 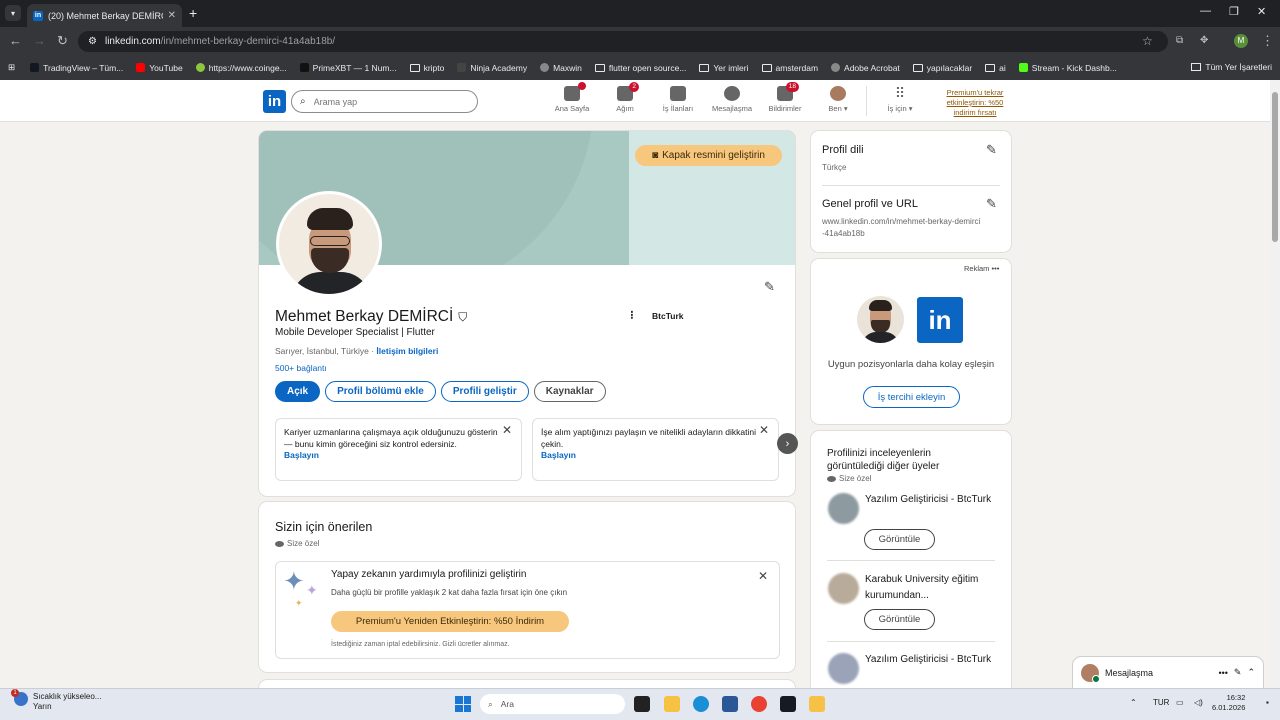 What do you see at coordinates (371, 316) in the screenshot?
I see `profile-name: Mehmet Berkay DEMİRCİ ⛉` at bounding box center [371, 316].